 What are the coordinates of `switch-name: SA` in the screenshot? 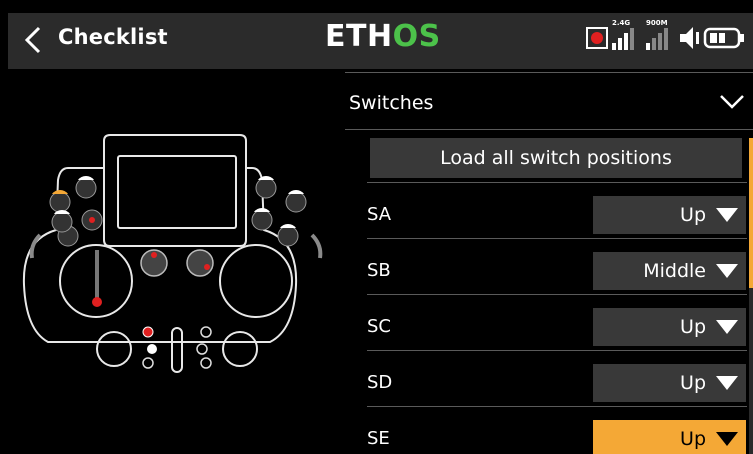 It's located at (379, 214).